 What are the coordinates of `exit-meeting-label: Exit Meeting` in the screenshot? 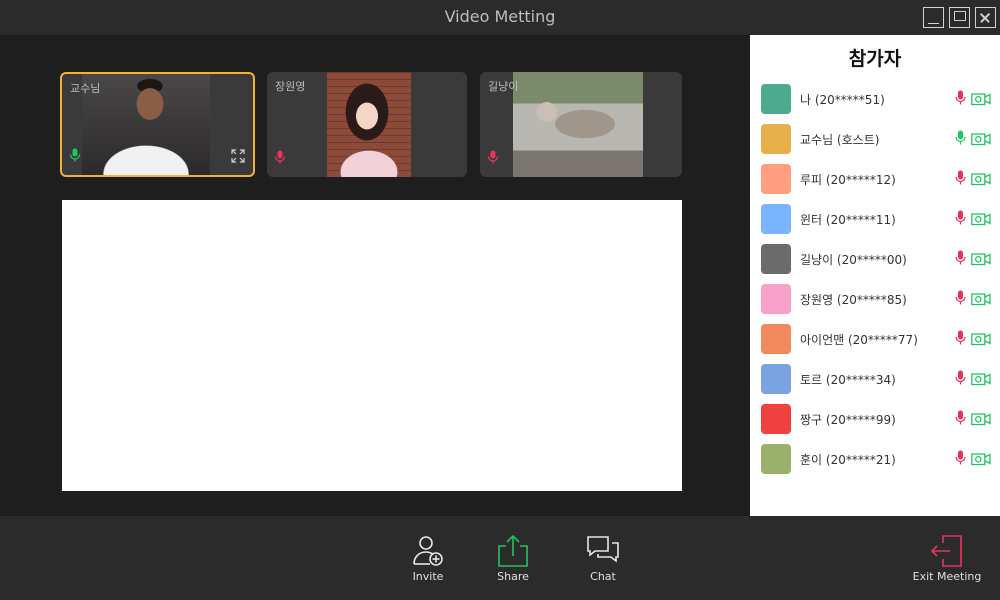 It's located at (947, 576).